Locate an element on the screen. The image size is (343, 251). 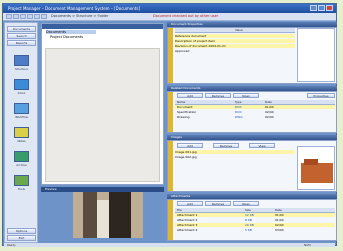
header-file: File is located at coordinates (179, 210).